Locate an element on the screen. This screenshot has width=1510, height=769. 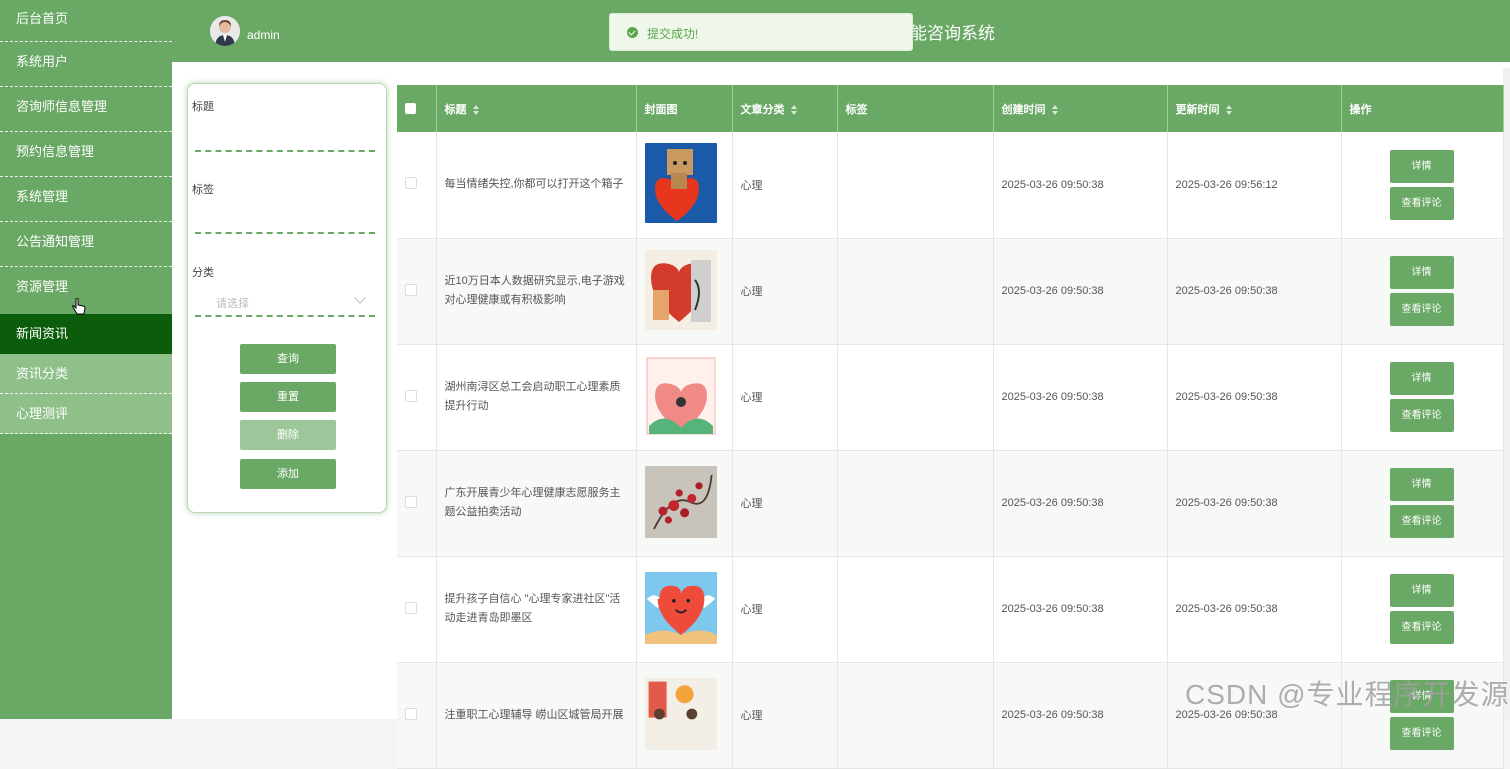
category-select: 请选择 is located at coordinates (232, 303).